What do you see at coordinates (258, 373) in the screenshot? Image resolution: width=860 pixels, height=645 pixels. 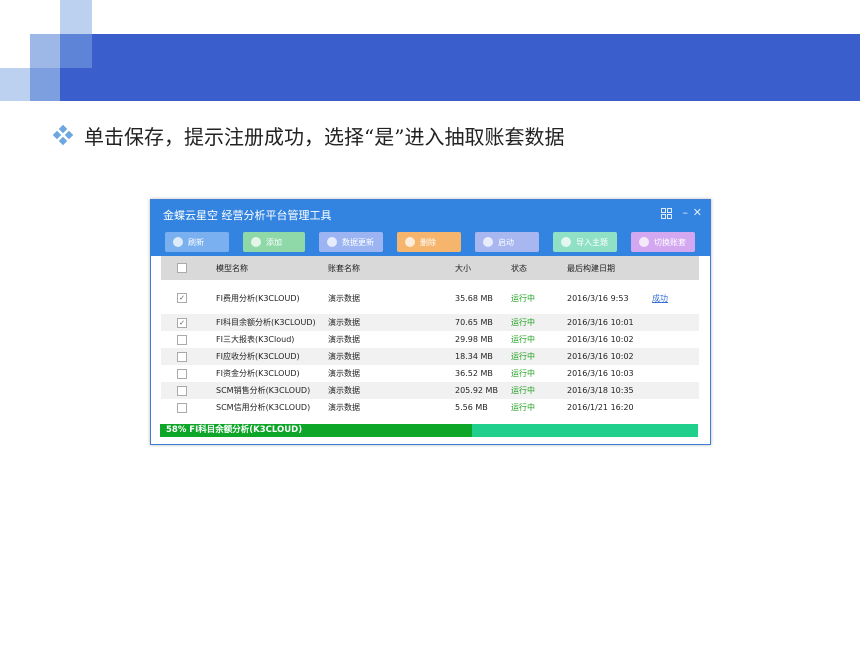 I see `model-name-cell: FI资金分析(K3CLOUD)` at bounding box center [258, 373].